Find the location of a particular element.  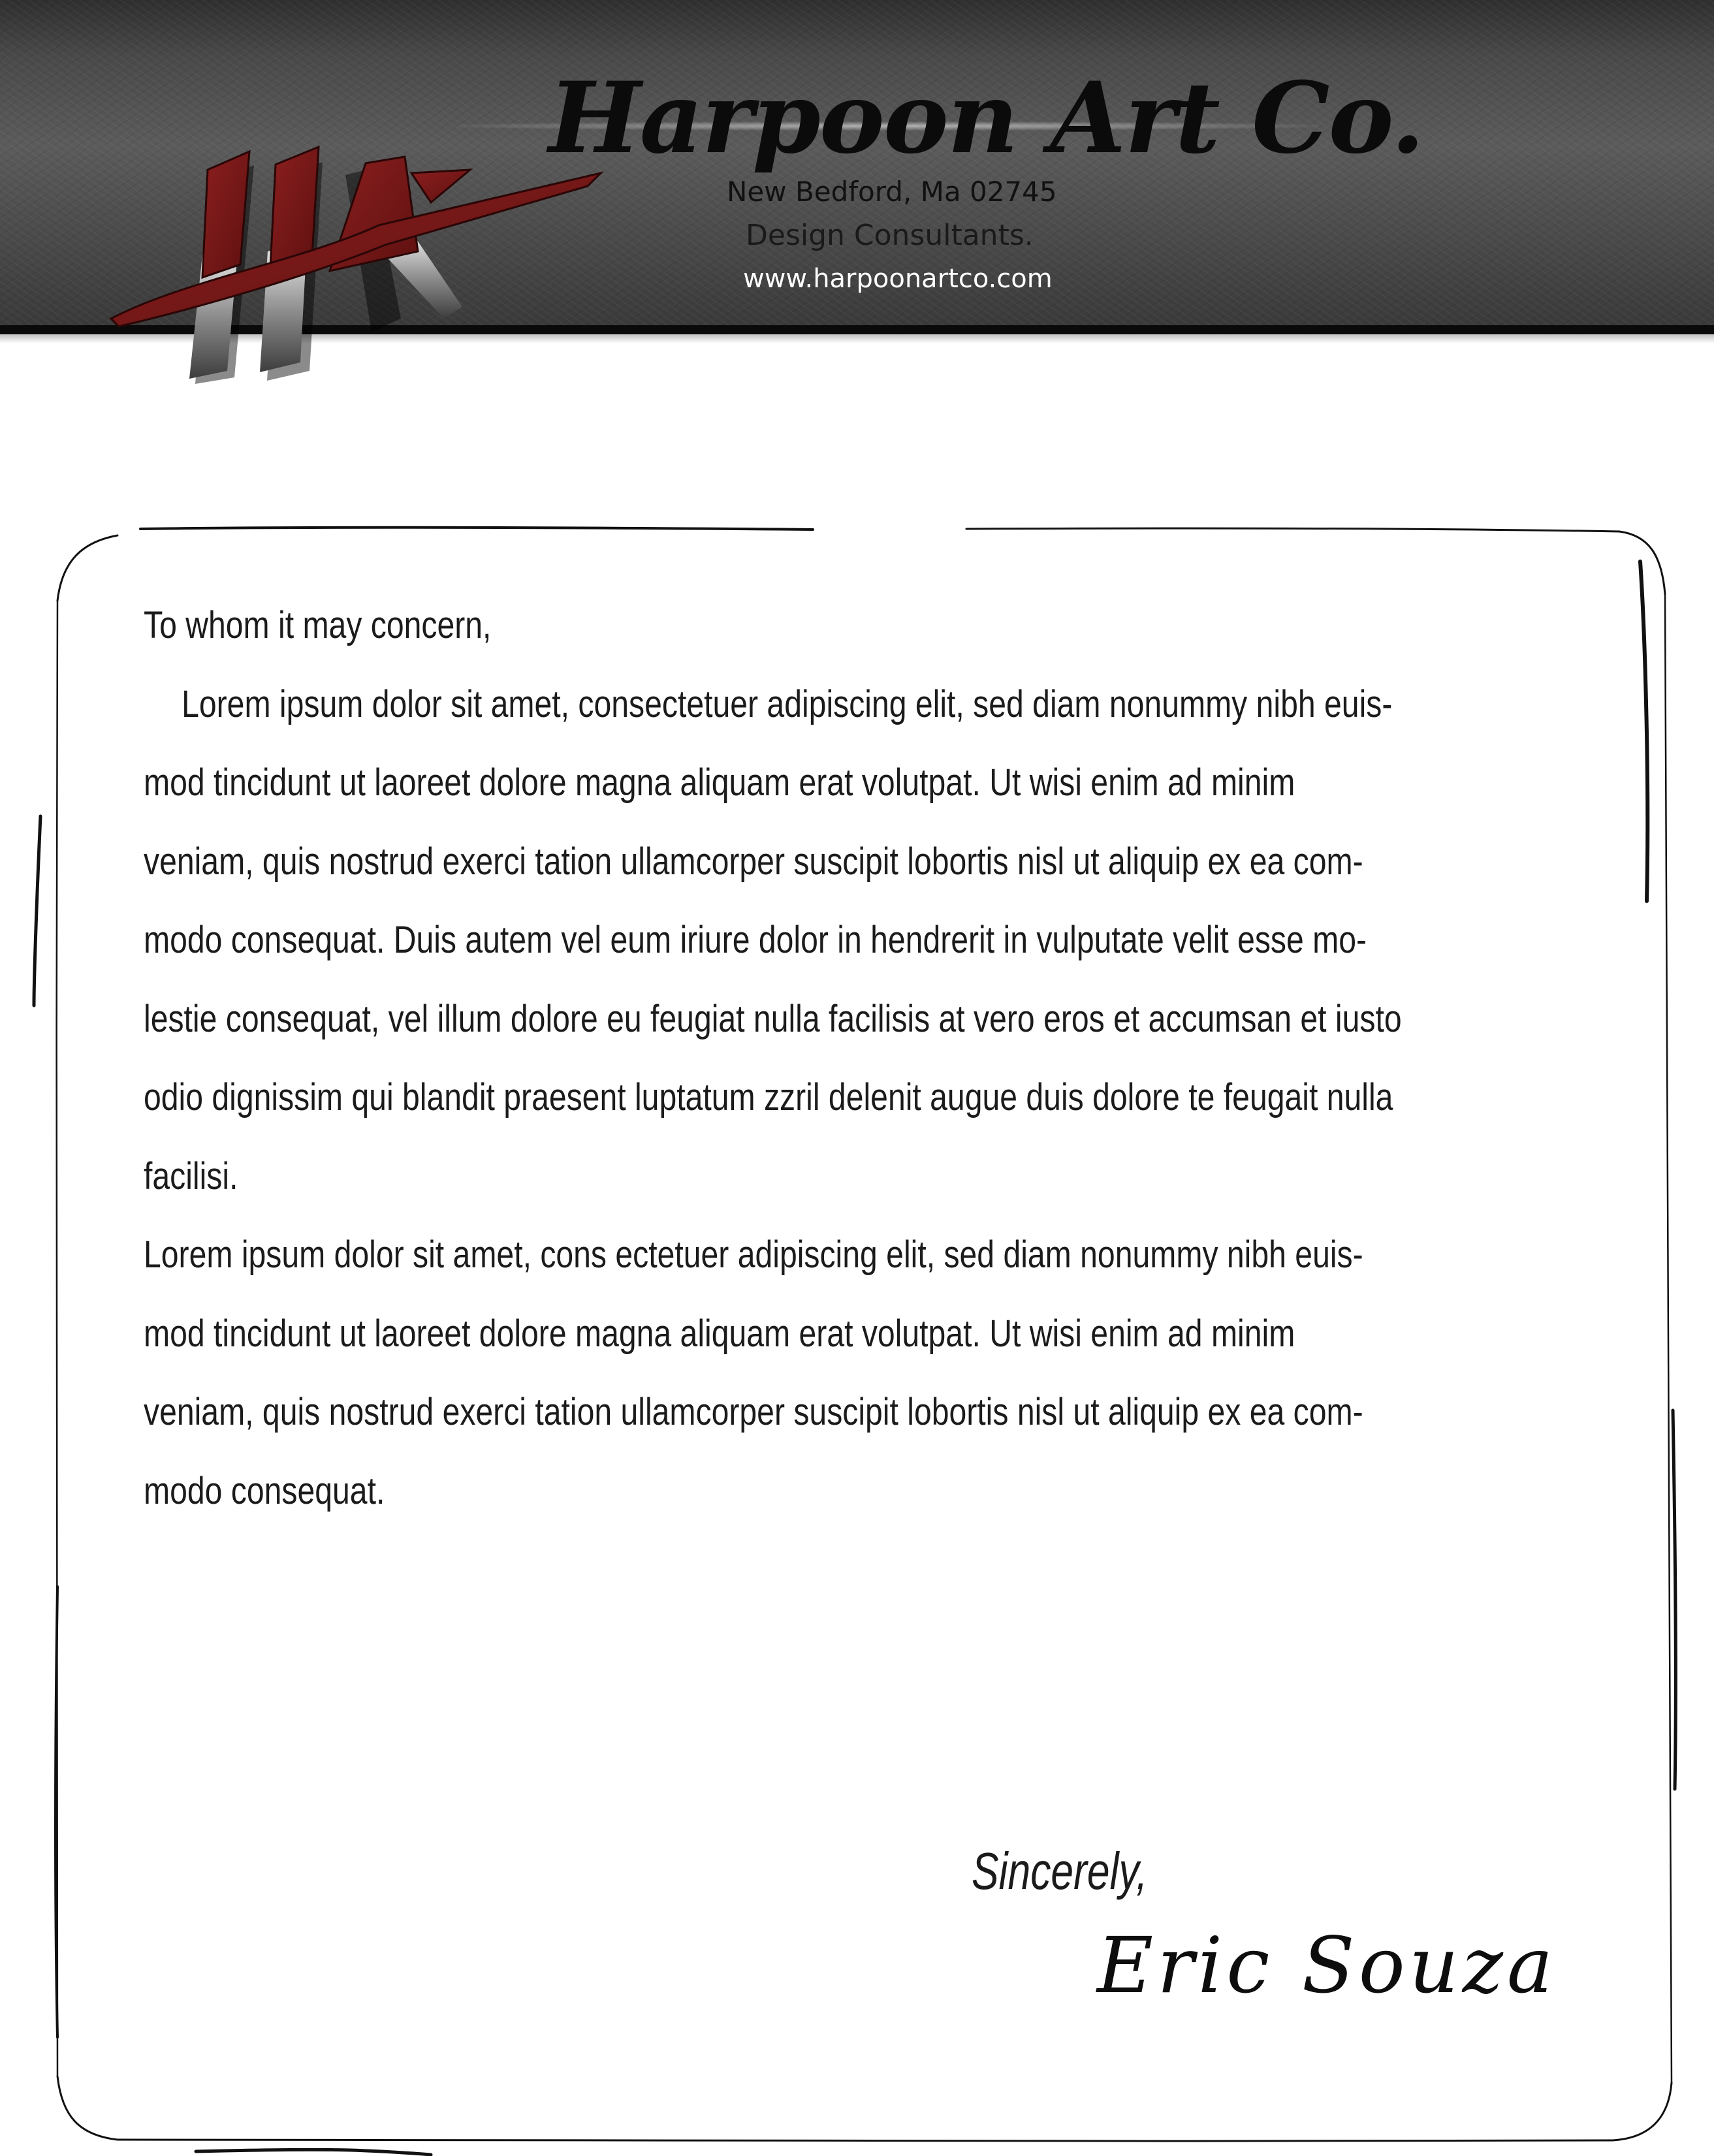

signature: Eric Souza is located at coordinates (1327, 1965).